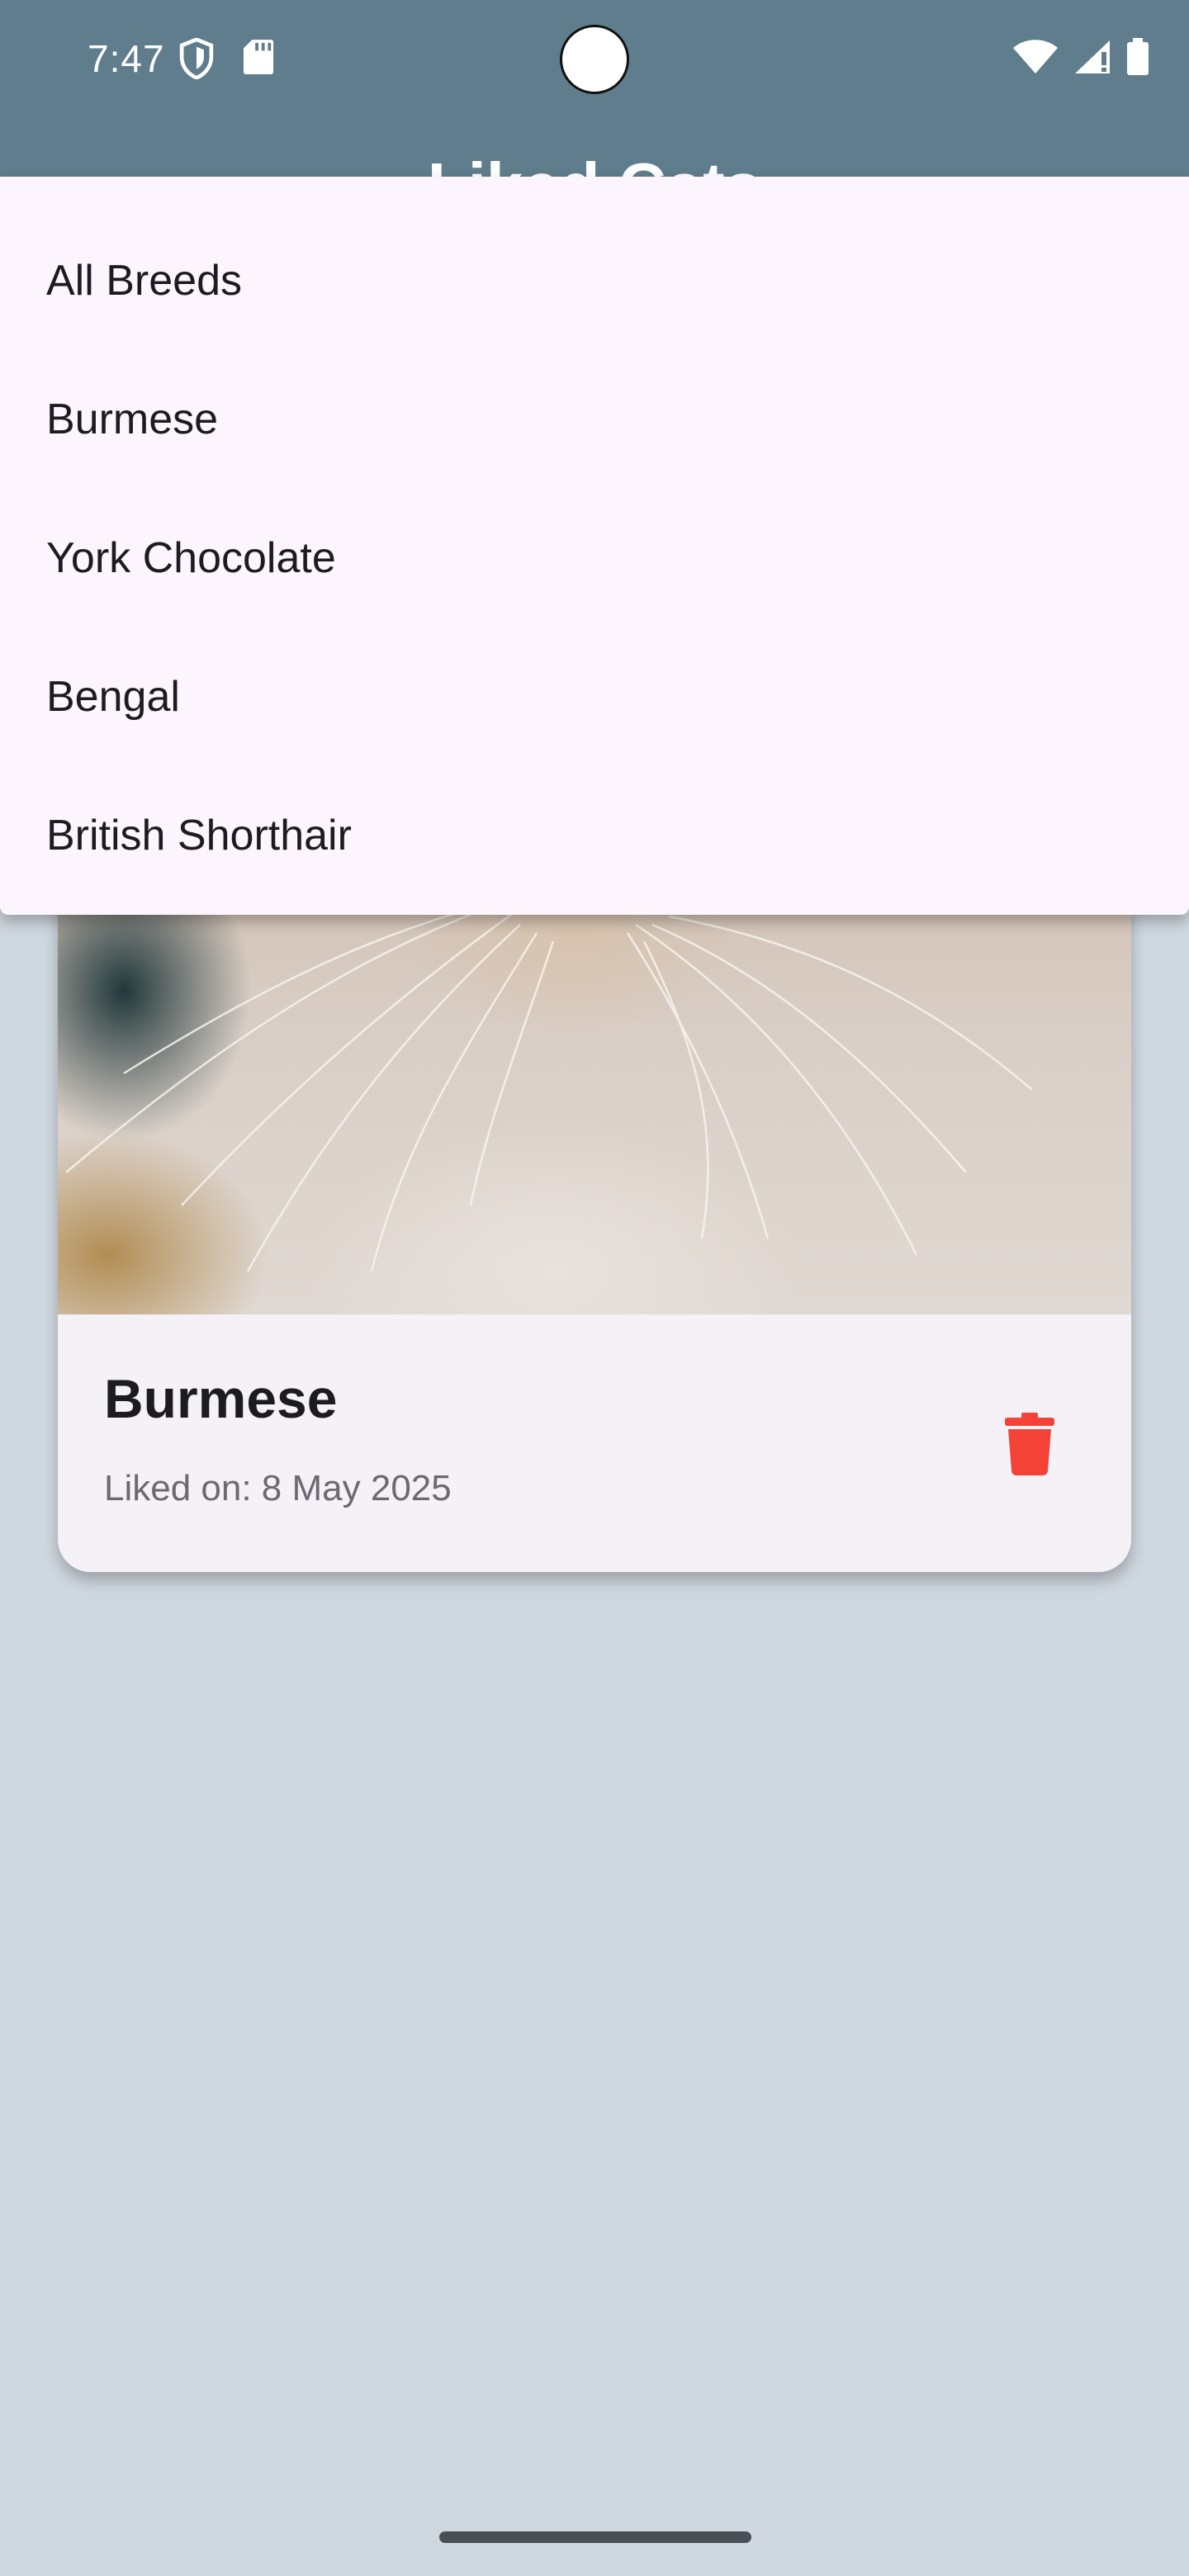 This screenshot has width=1189, height=2576. Describe the element at coordinates (594, 835) in the screenshot. I see `menu-item-british-shorthair: British Shorthair` at that location.